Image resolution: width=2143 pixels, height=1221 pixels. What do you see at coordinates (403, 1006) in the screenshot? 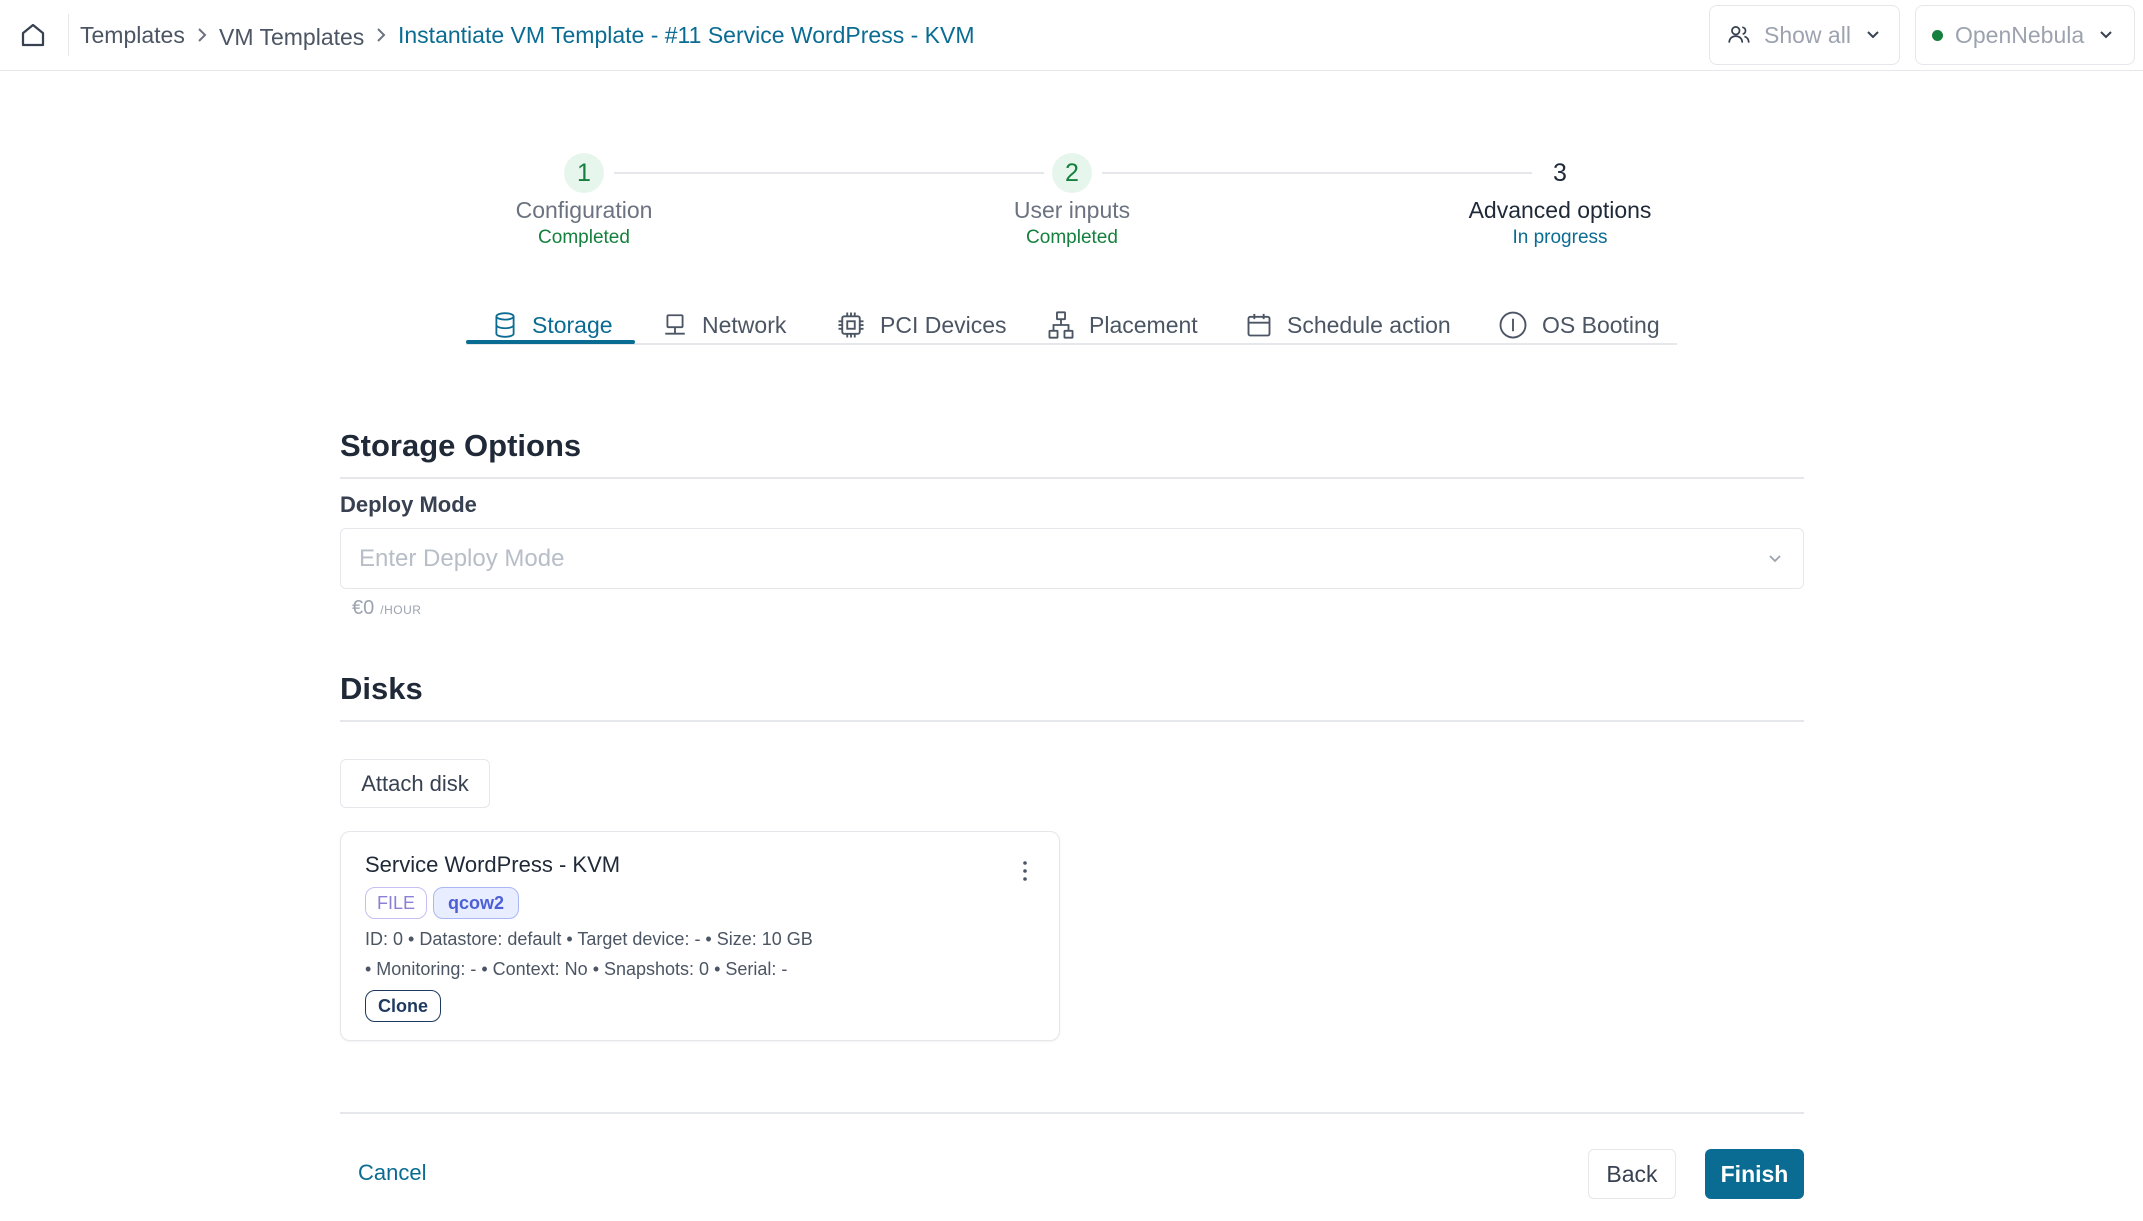
I see `clone-badge: Clone` at bounding box center [403, 1006].